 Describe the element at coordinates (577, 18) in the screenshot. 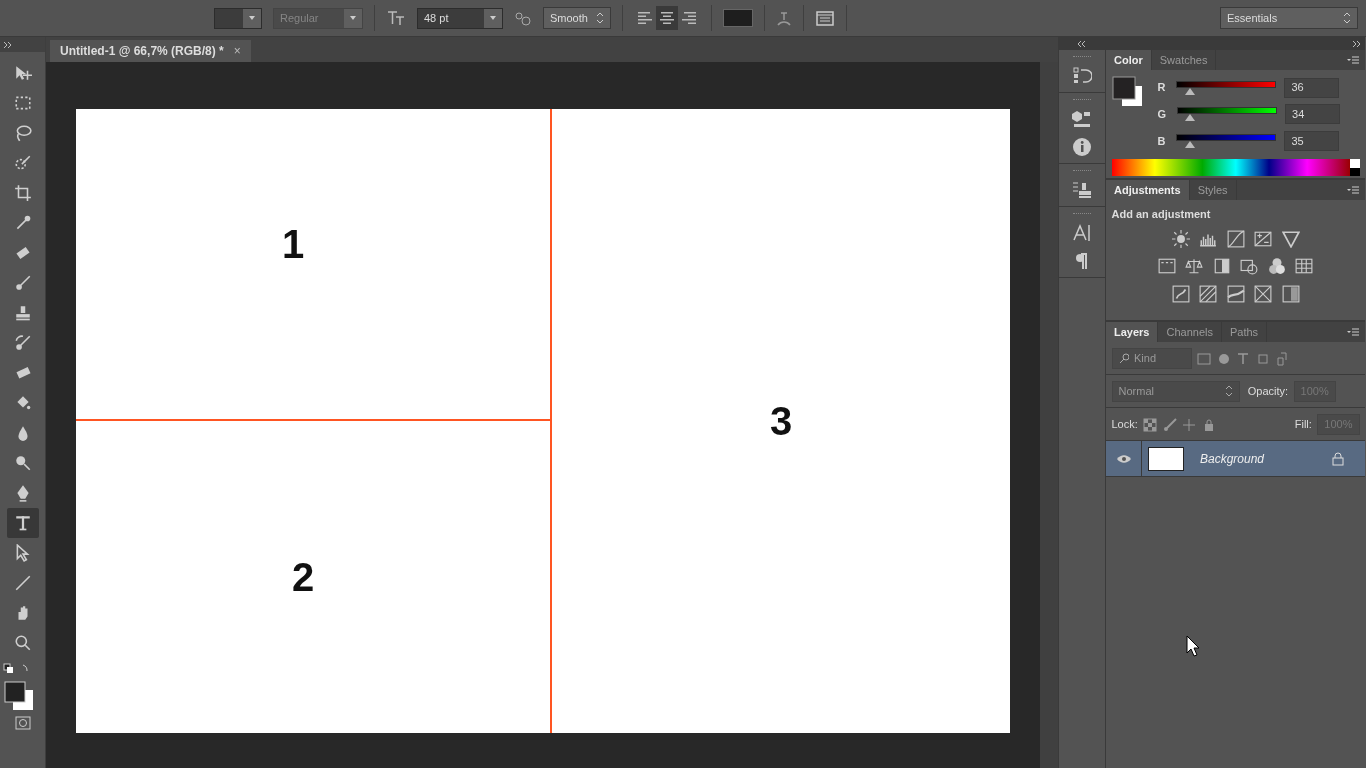

I see `anti-alias-dropdown: Smooth` at that location.